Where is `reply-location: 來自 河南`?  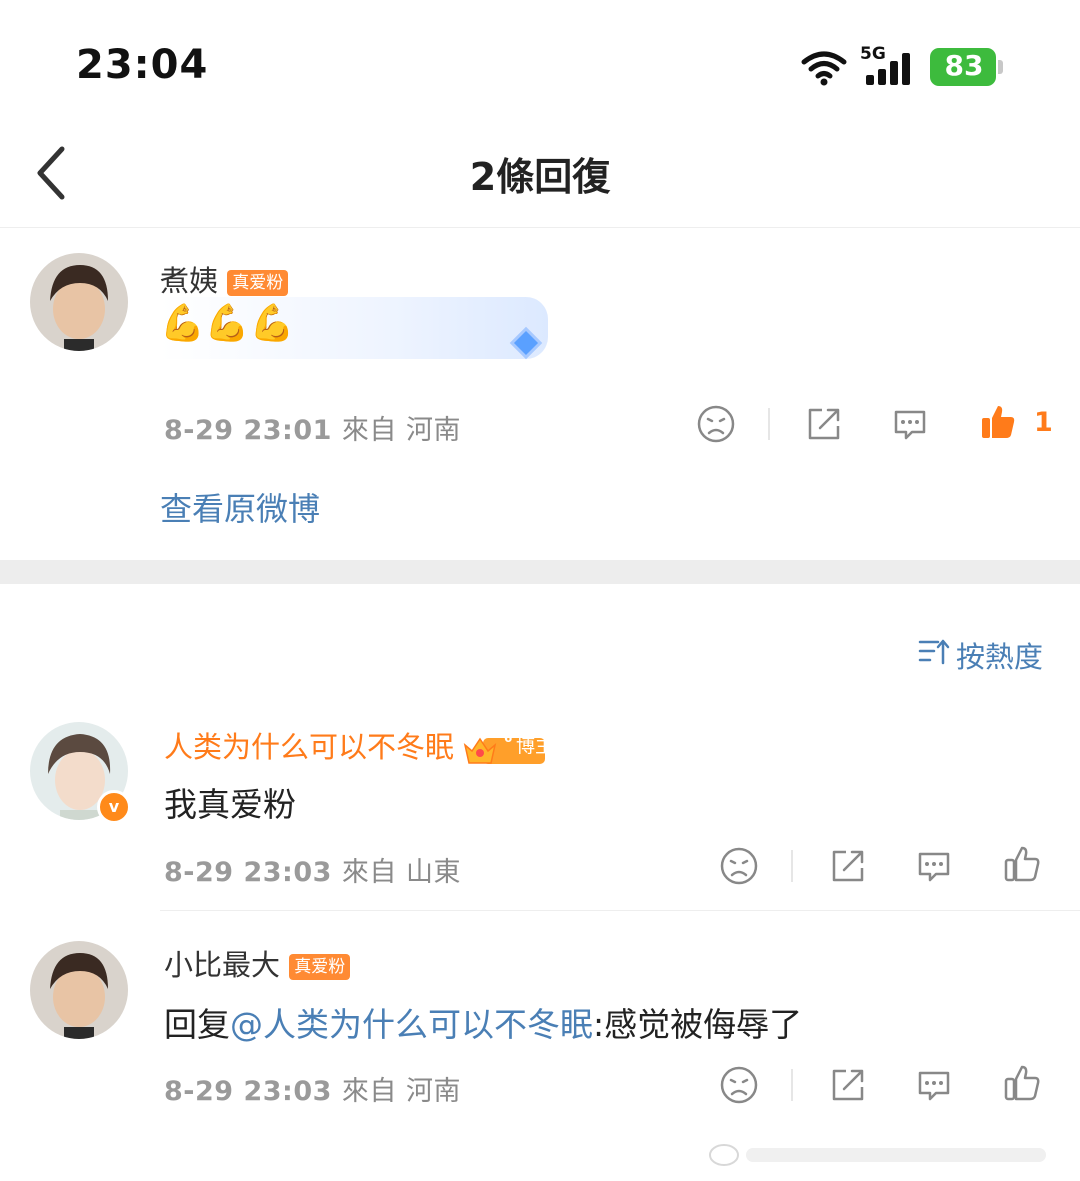
reply-location: 來自 河南 is located at coordinates (401, 1091).